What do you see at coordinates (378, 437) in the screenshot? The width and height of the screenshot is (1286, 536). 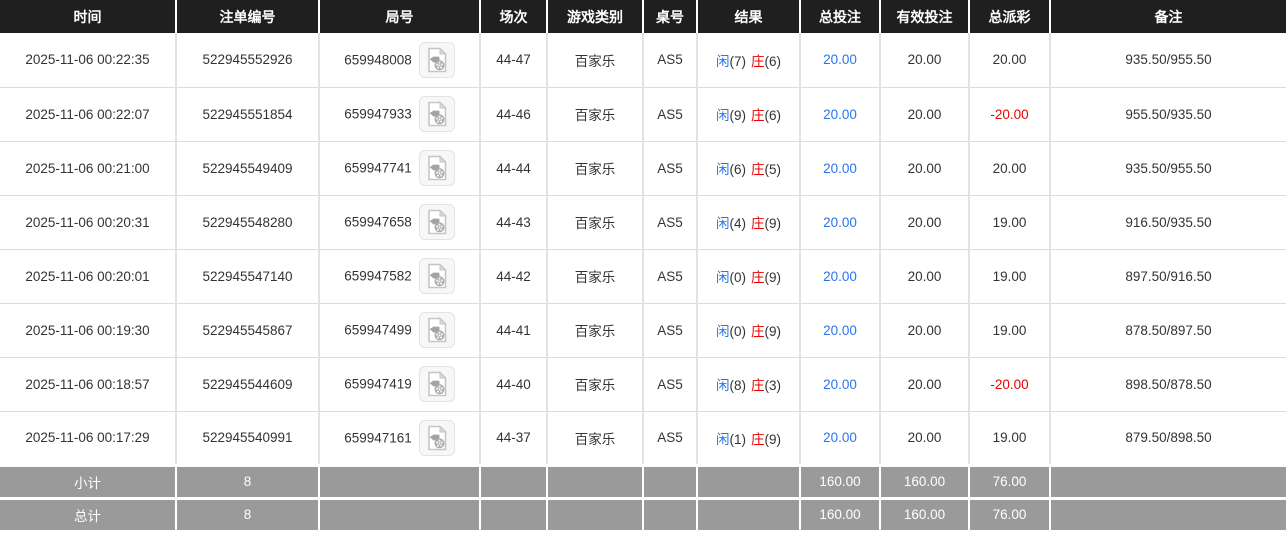 I see `round-number: 659947161` at bounding box center [378, 437].